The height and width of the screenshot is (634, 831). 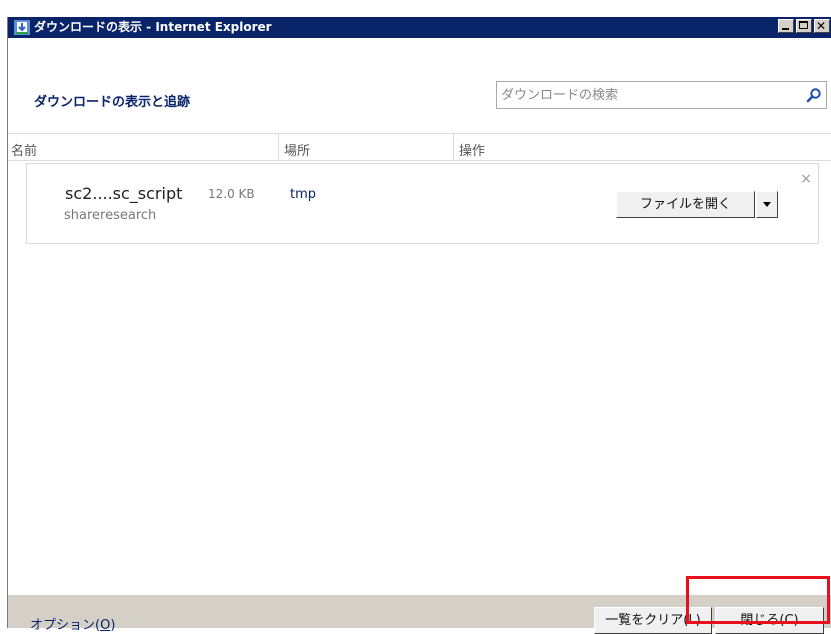 I want to click on page-title: ダウンロードの表示と追跡, so click(x=112, y=102).